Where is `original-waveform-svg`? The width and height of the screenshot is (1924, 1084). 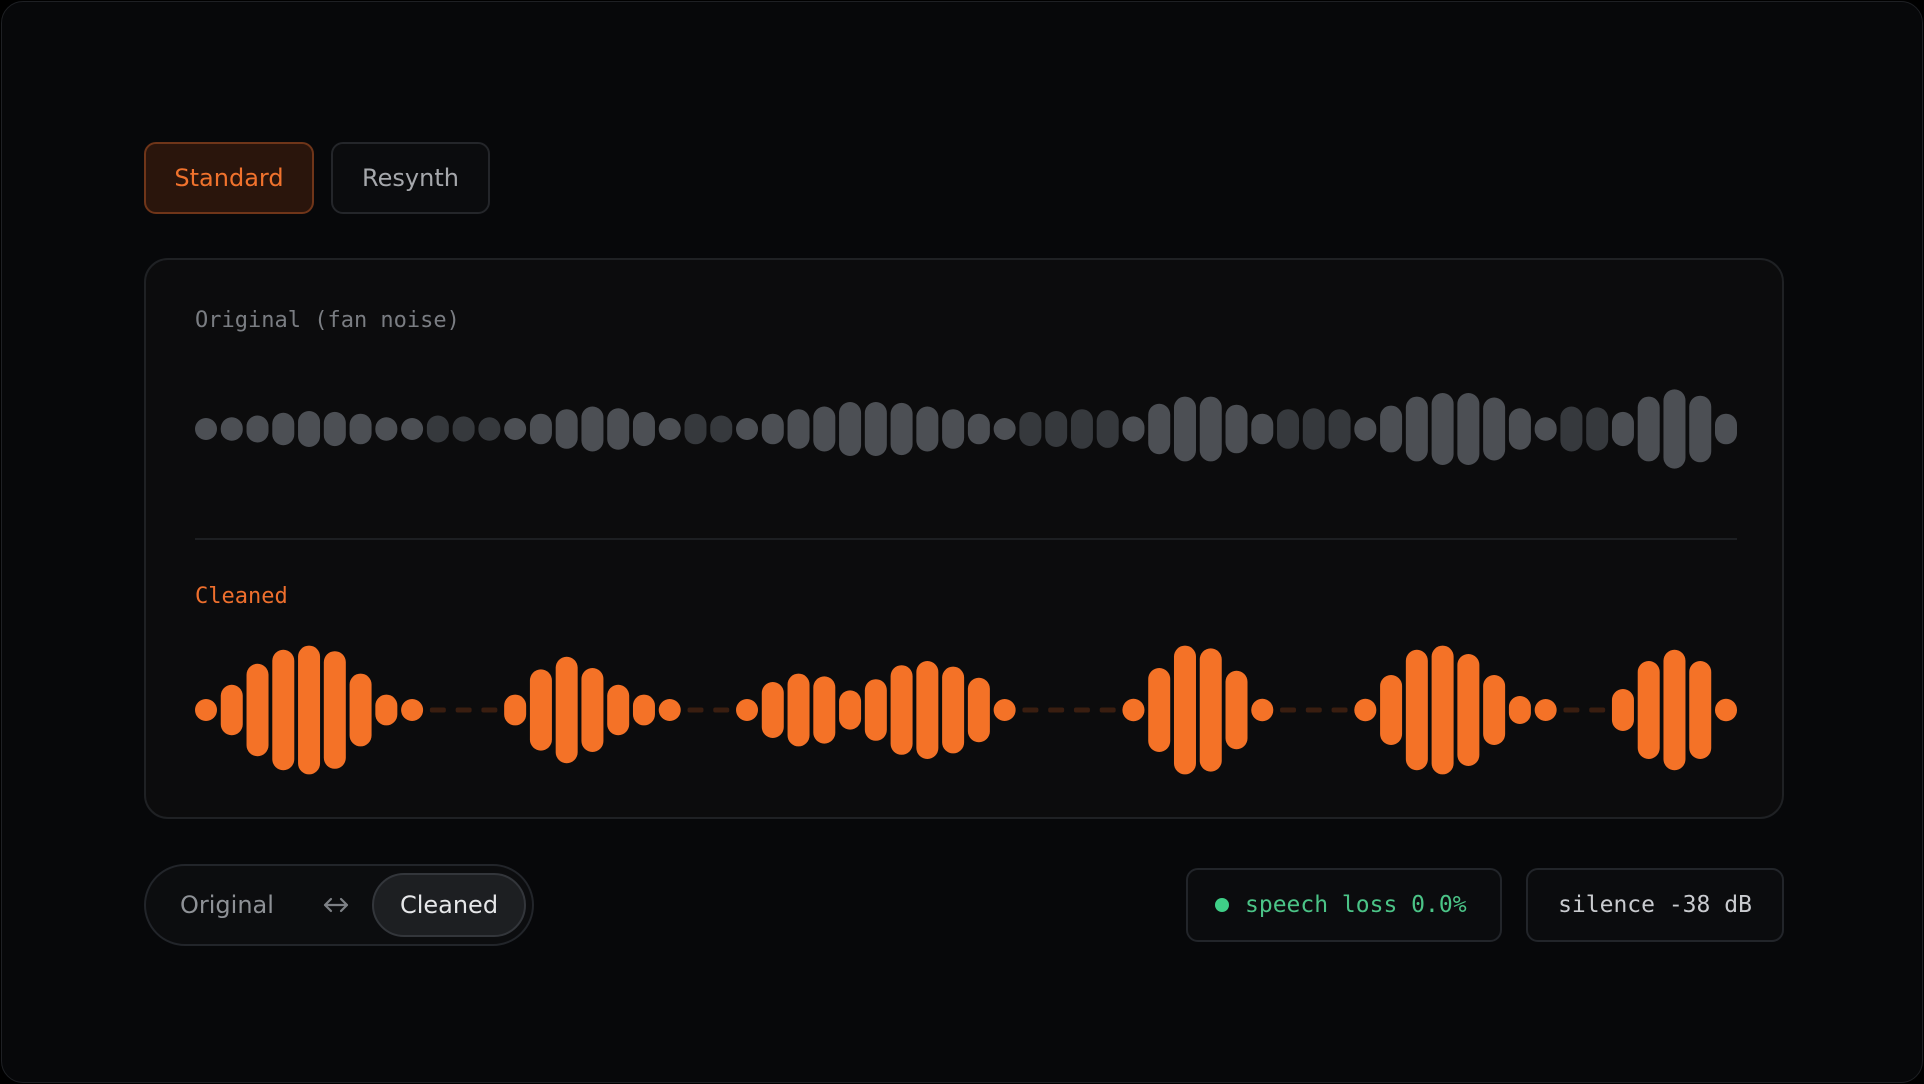 original-waveform-svg is located at coordinates (966, 429).